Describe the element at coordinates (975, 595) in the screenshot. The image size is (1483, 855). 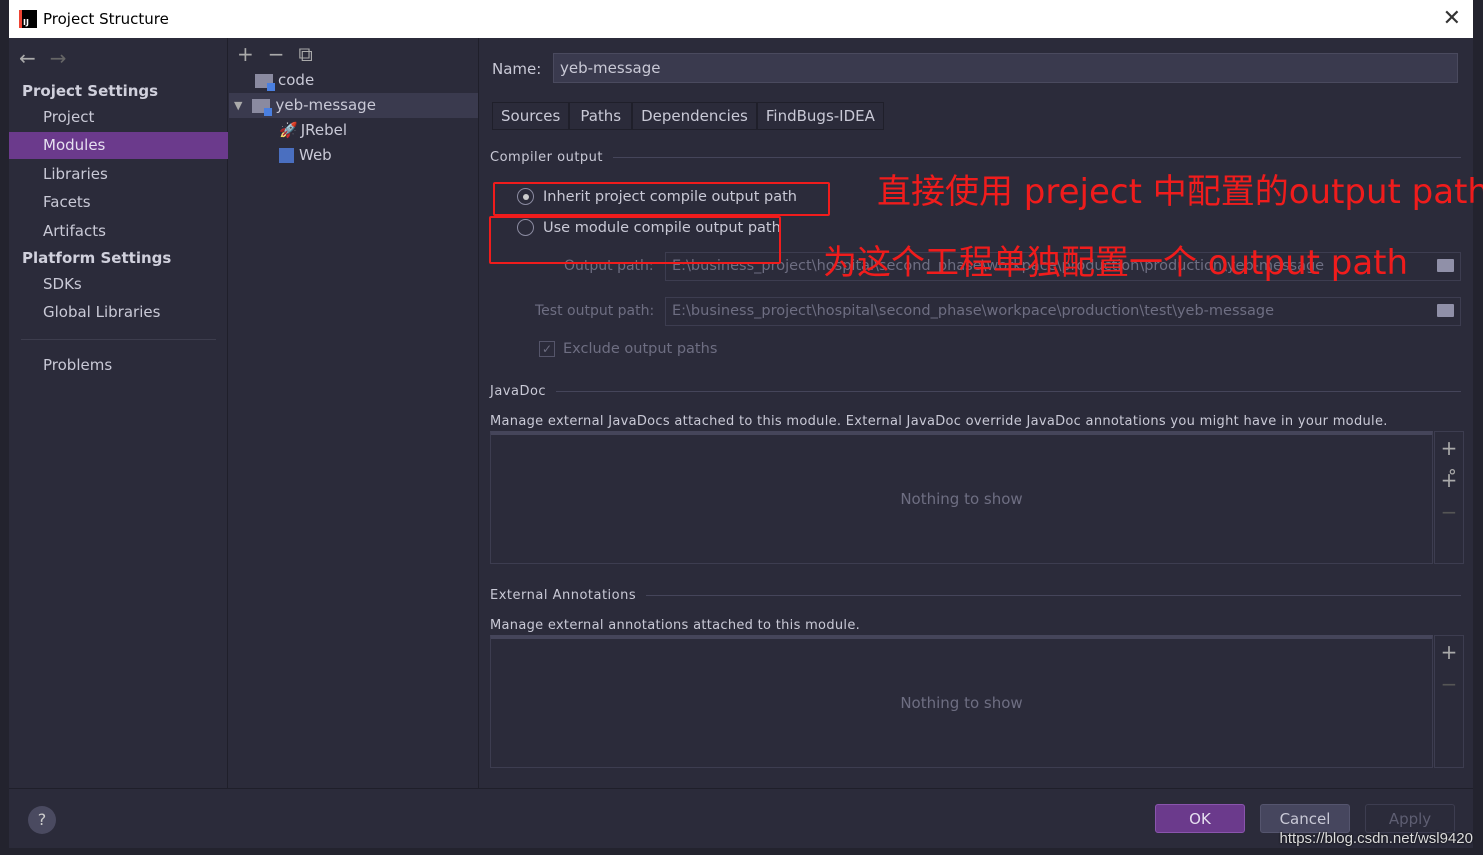
I see `external-annotations-heading: External Annotations` at that location.